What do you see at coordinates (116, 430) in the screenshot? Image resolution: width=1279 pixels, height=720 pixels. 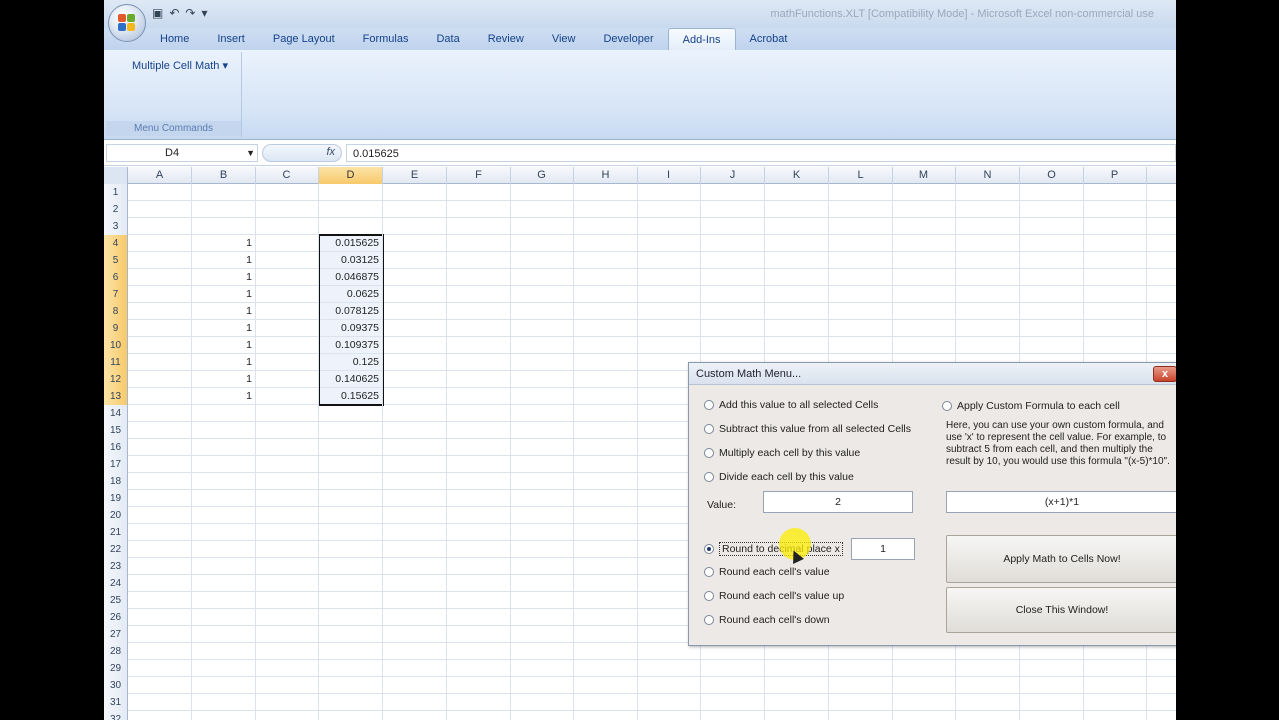 I see `row-header: 15` at bounding box center [116, 430].